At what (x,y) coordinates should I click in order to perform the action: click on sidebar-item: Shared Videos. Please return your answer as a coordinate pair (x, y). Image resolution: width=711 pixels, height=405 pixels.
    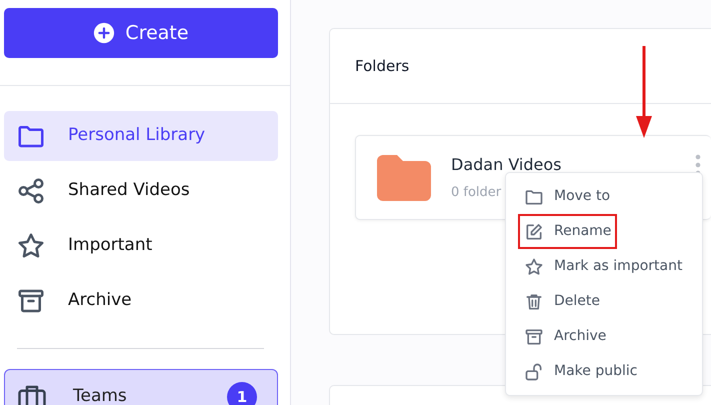
    Looking at the image, I should click on (141, 191).